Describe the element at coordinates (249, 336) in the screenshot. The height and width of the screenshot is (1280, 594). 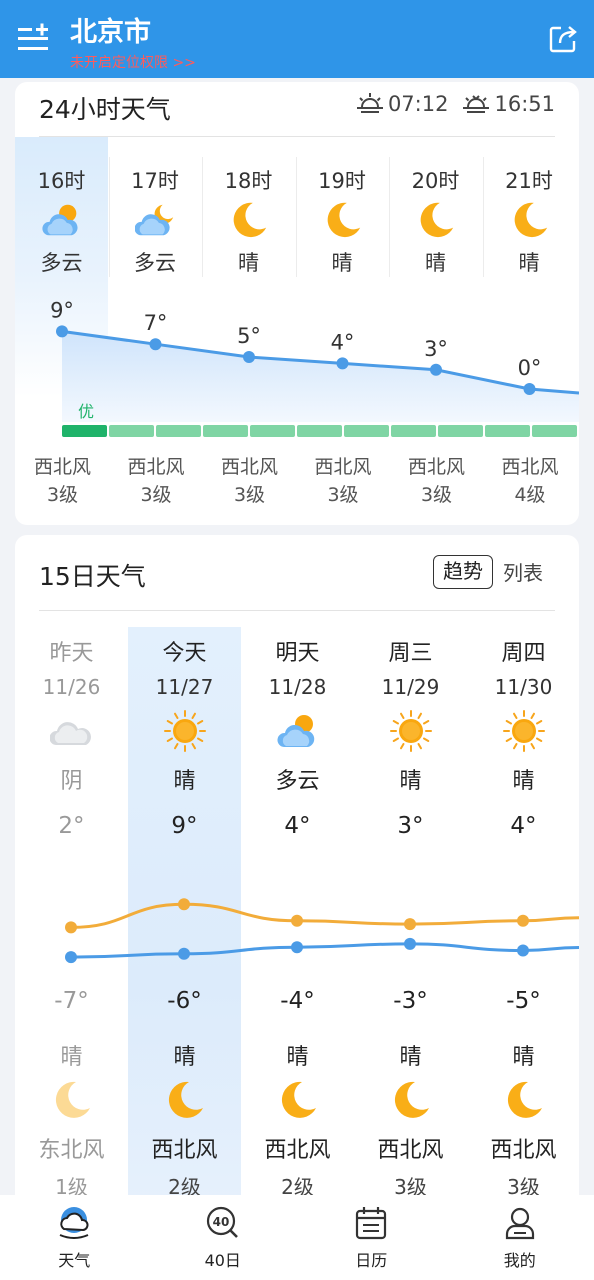
I see `hourly-temp-label: 5°` at that location.